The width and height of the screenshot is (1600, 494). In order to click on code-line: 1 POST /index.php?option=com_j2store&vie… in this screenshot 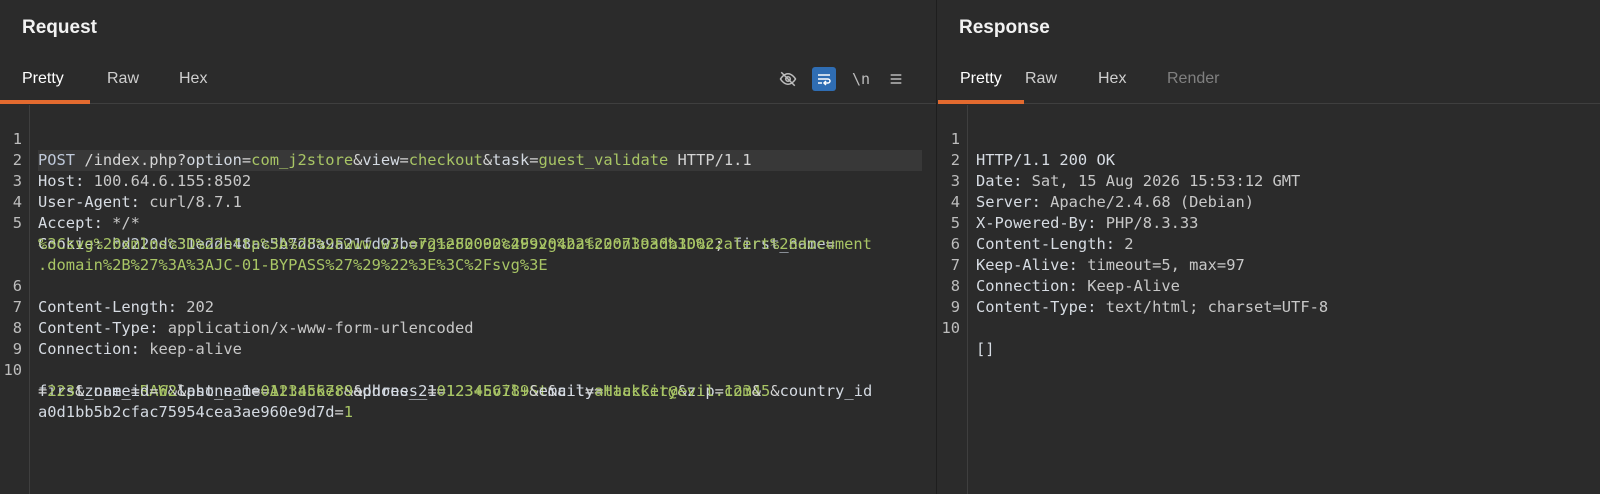, I will do `click(468, 139)`.